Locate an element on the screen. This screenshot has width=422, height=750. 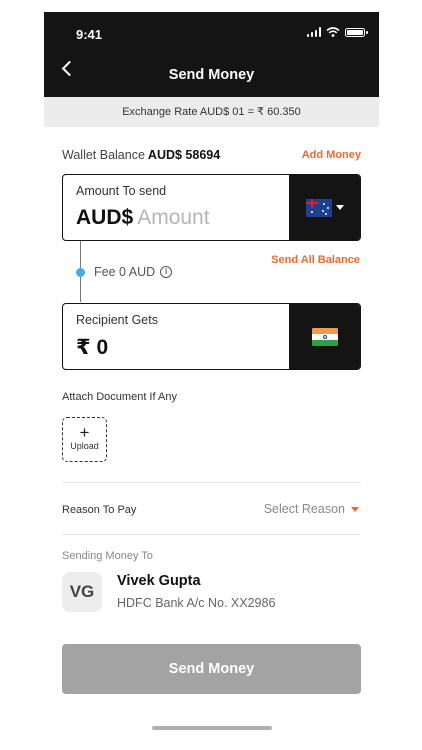
fee-dot is located at coordinates (80, 272).